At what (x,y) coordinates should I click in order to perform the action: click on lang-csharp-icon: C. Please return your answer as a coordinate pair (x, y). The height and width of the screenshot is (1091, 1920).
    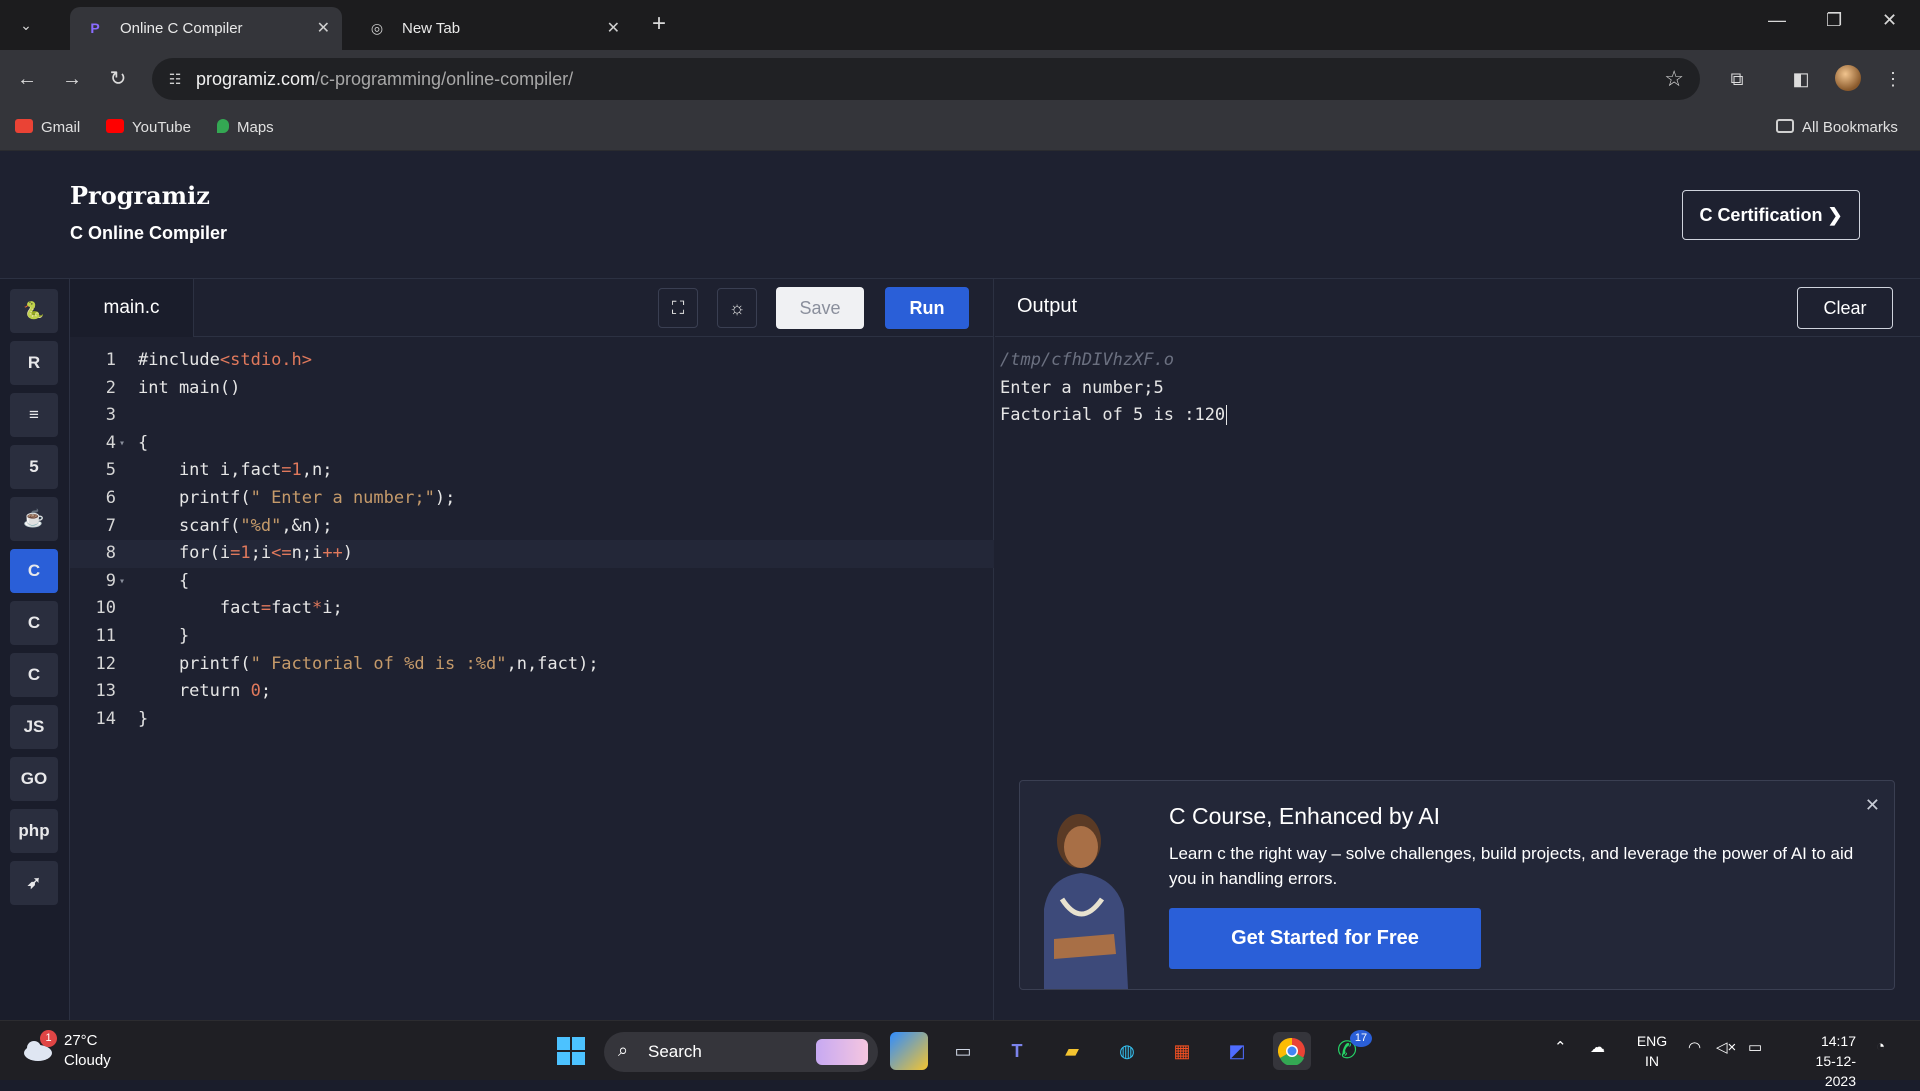
    Looking at the image, I should click on (34, 675).